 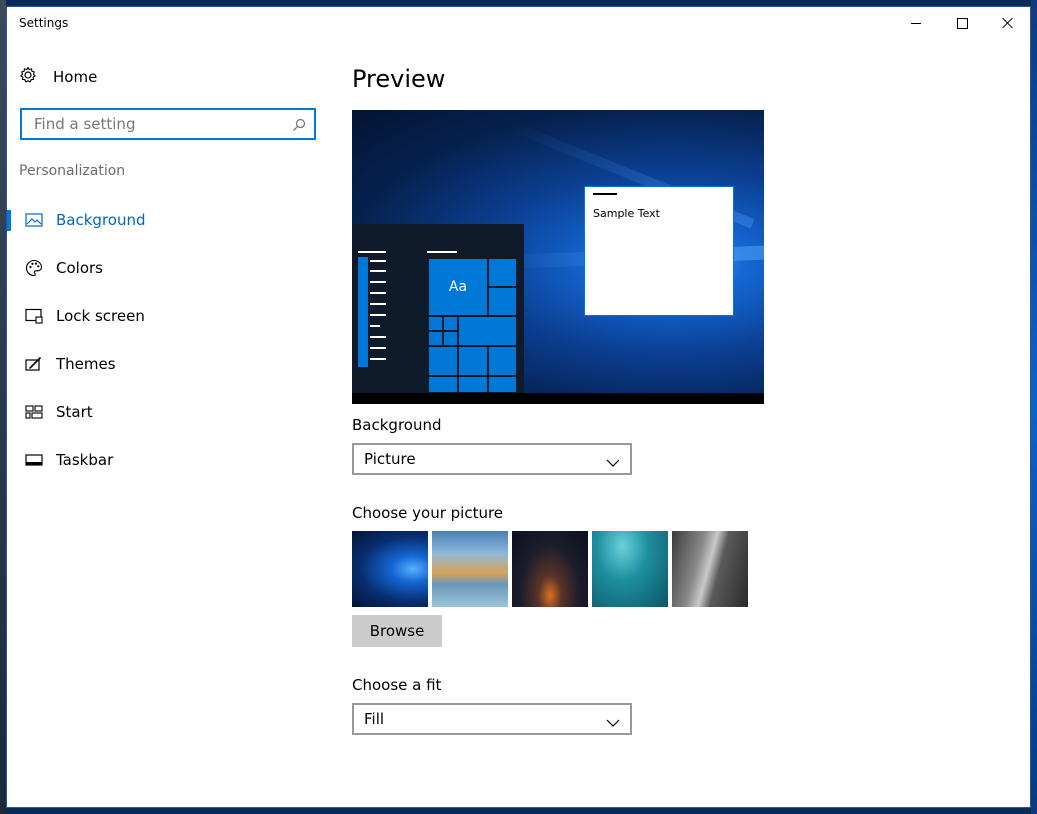 I want to click on background-select: Picture, so click(x=492, y=459).